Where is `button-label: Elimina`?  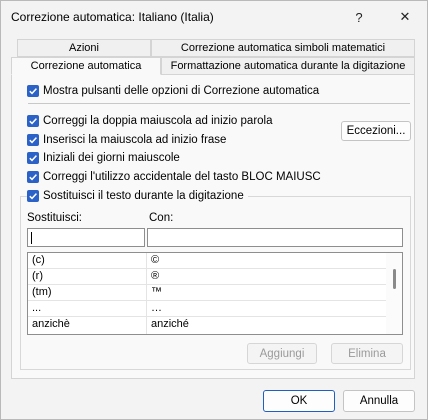
button-label: Elimina is located at coordinates (367, 353).